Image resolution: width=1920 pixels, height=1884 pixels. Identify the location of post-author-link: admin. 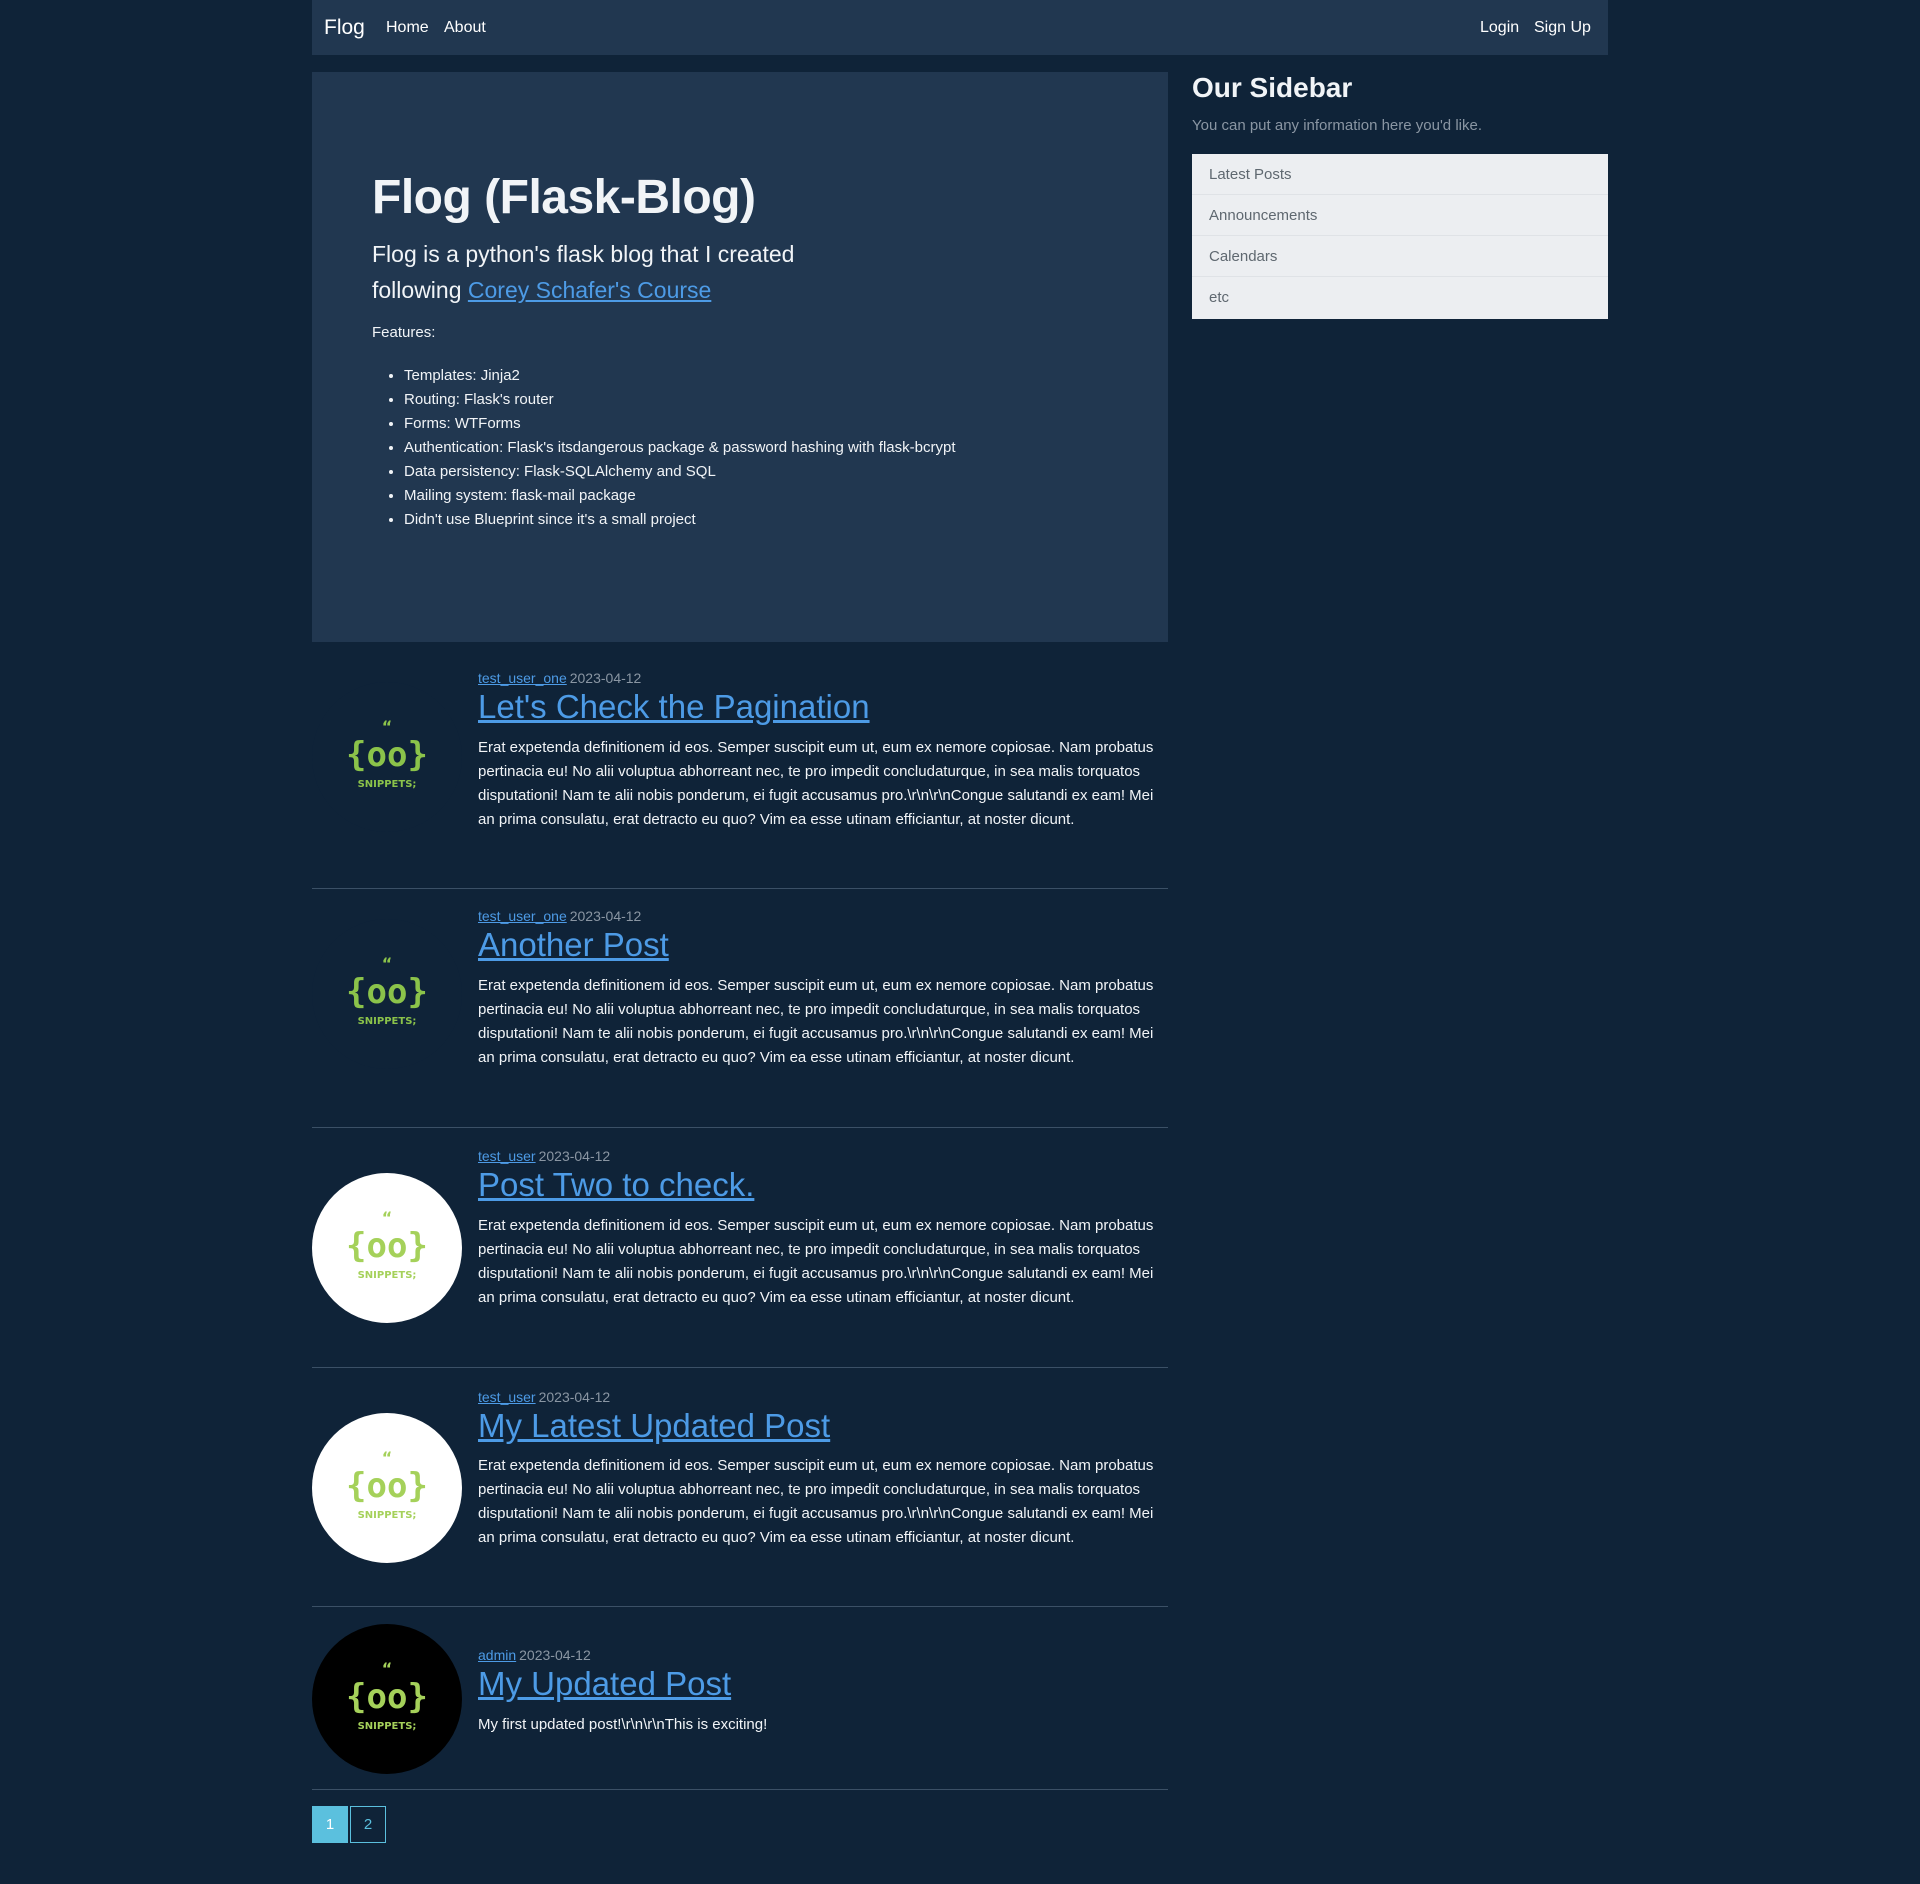
(497, 1655).